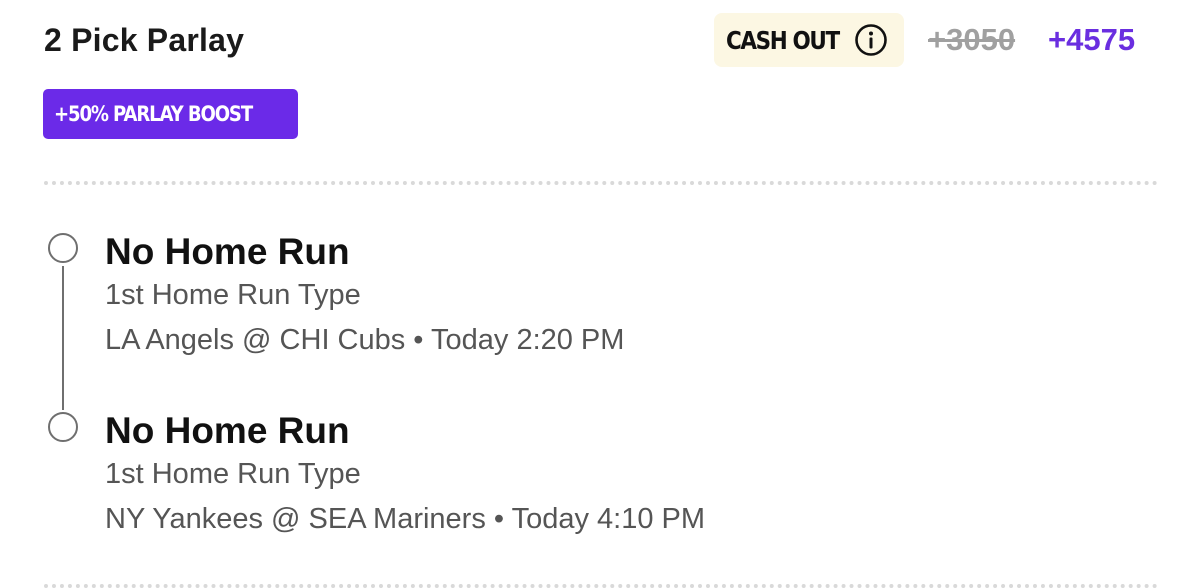 The width and height of the screenshot is (1200, 588). Describe the element at coordinates (365, 340) in the screenshot. I see `leg-game-info: LA Angels @ CHI Cubs • Today 2:20 PM` at that location.